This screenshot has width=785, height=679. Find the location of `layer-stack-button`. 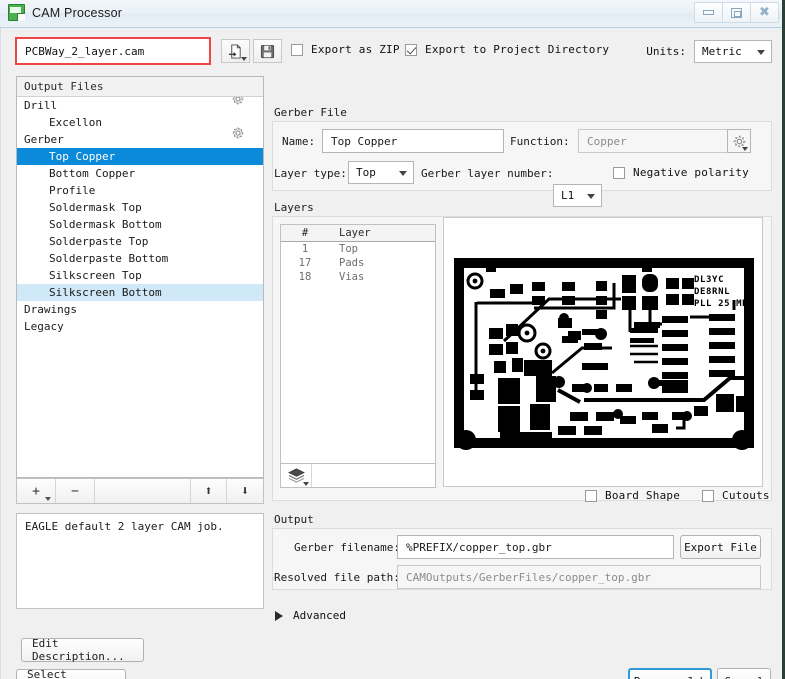

layer-stack-button is located at coordinates (296, 475).